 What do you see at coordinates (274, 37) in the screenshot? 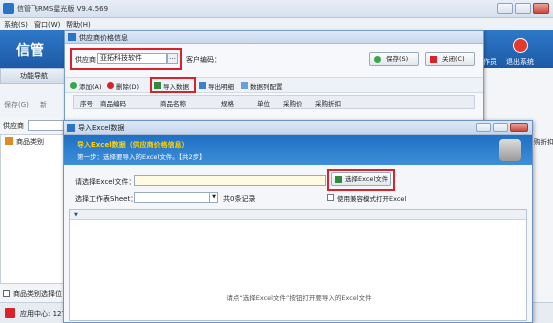
I see `supplier-dialog-title-bar: 供应商价格信息` at bounding box center [274, 37].